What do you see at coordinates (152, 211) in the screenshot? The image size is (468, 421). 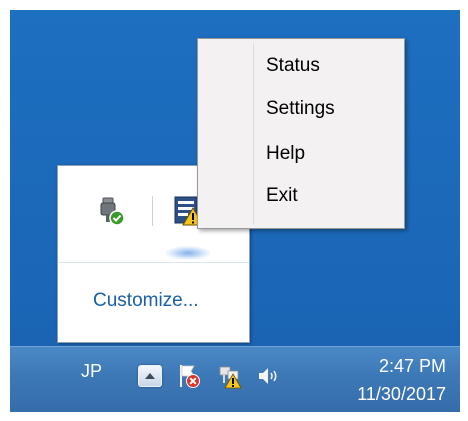 I see `icon-separator` at bounding box center [152, 211].